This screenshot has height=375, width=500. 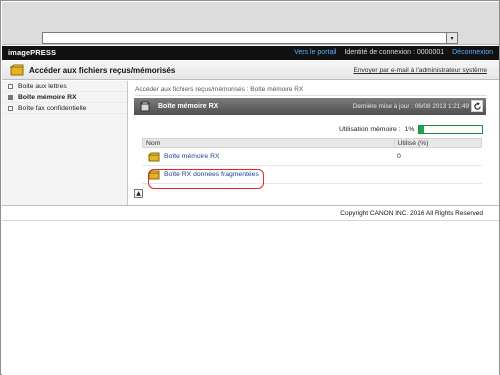 I want to click on refresh-icon, so click(x=477, y=105).